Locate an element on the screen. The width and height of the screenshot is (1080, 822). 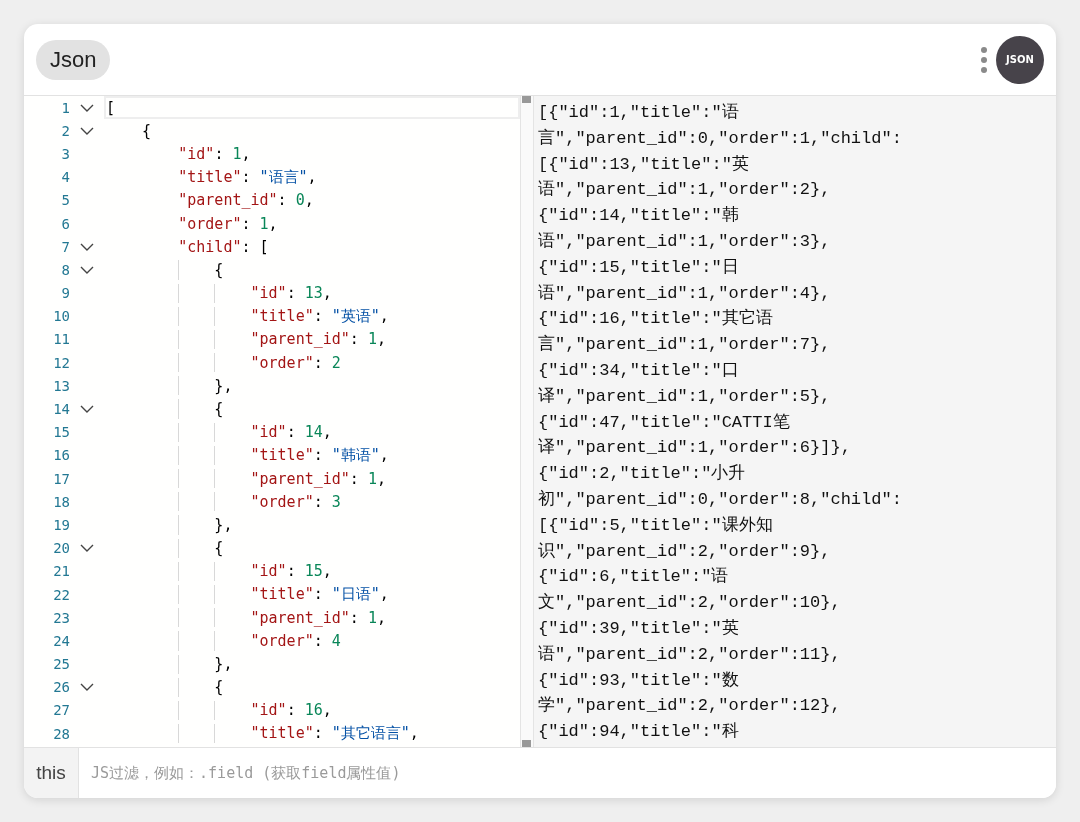
line-number: 15 is located at coordinates (61, 432).